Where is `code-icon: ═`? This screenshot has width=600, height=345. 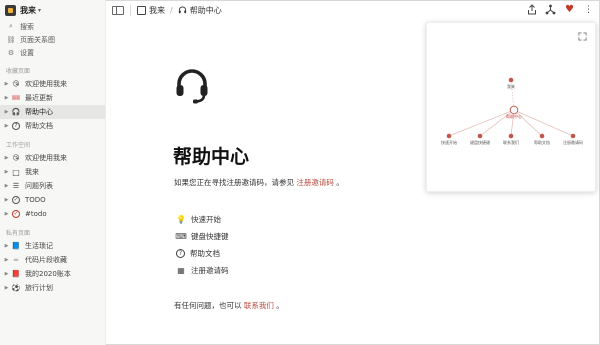 code-icon: ═ is located at coordinates (16, 260).